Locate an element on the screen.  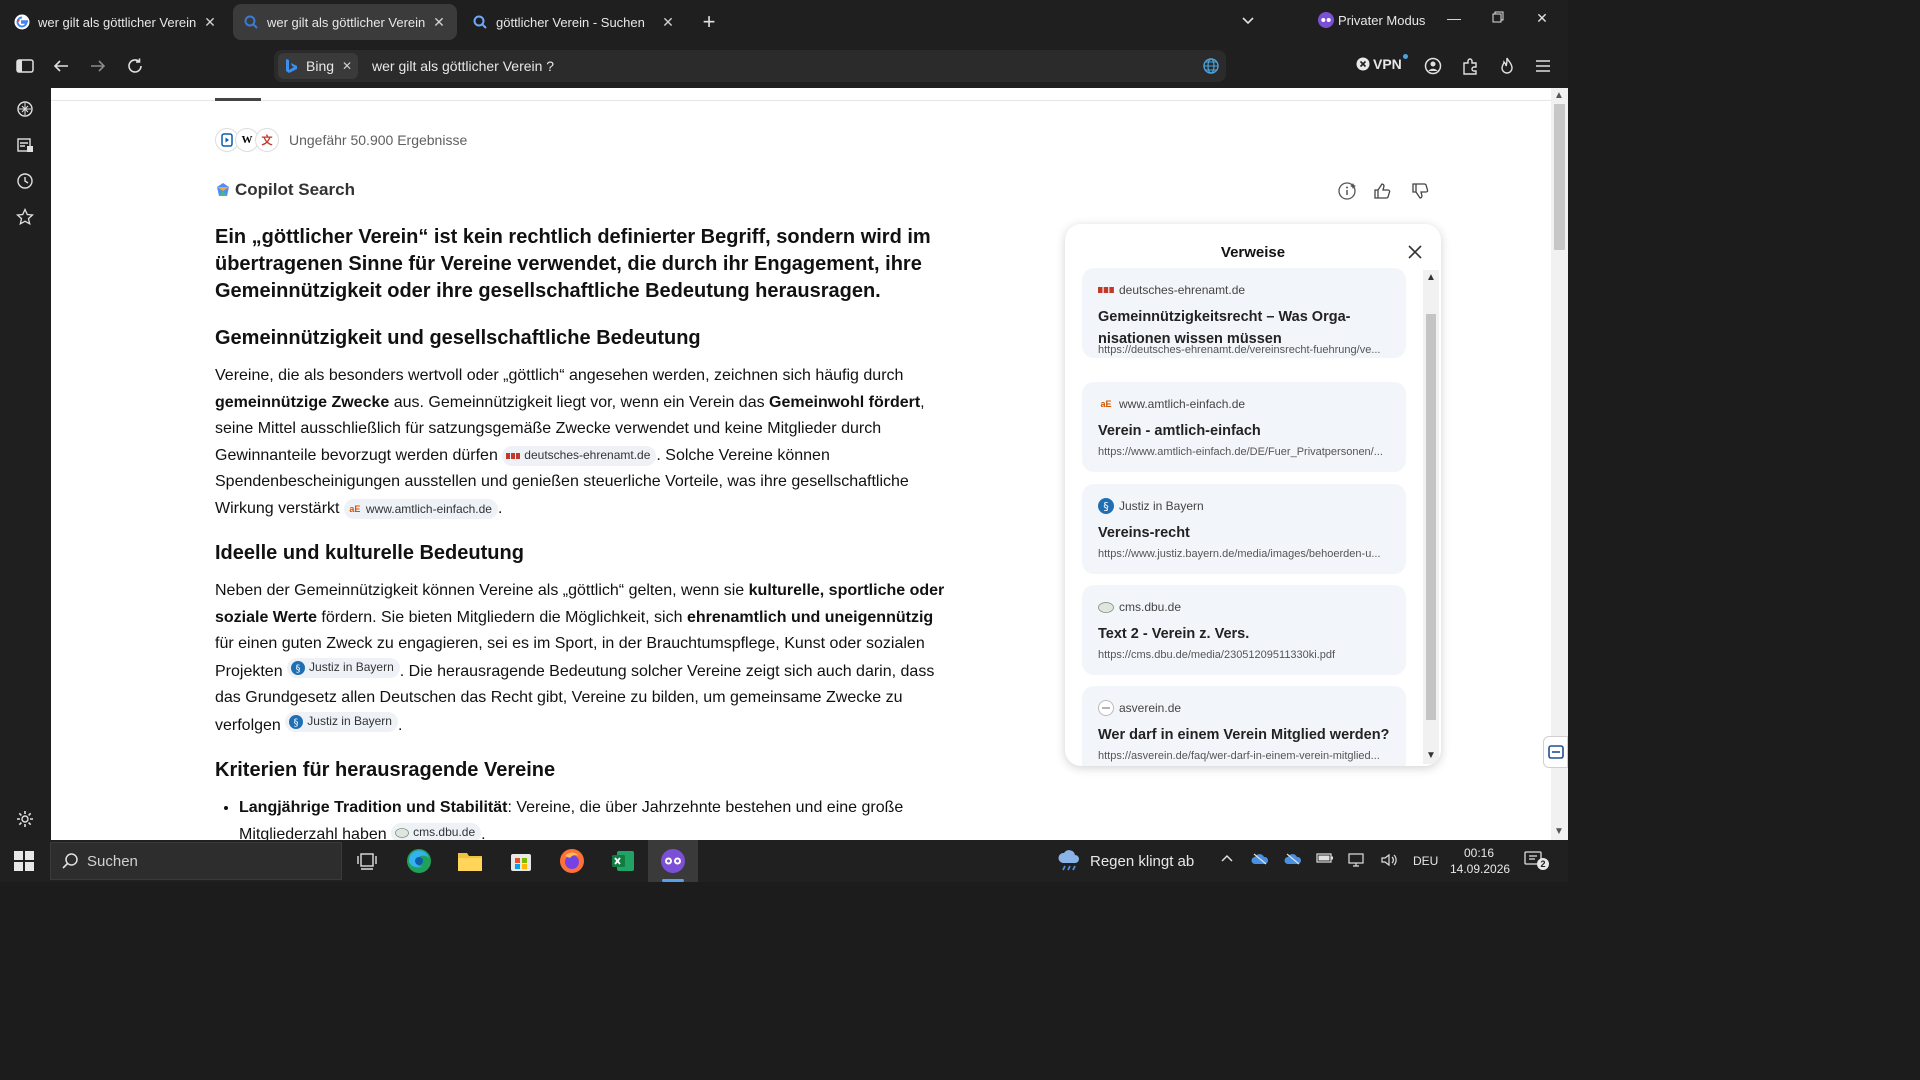
reference-site: asverein.de is located at coordinates (1139, 708).